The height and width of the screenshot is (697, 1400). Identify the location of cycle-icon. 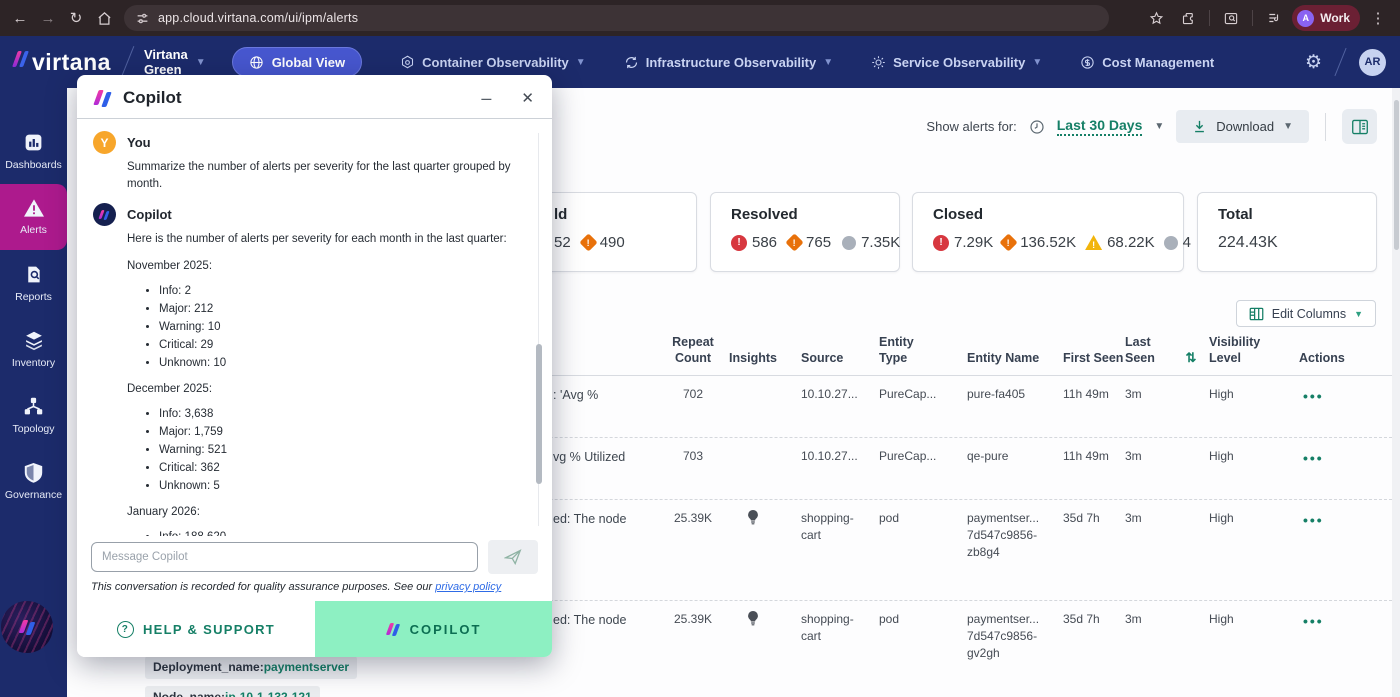
(631, 62).